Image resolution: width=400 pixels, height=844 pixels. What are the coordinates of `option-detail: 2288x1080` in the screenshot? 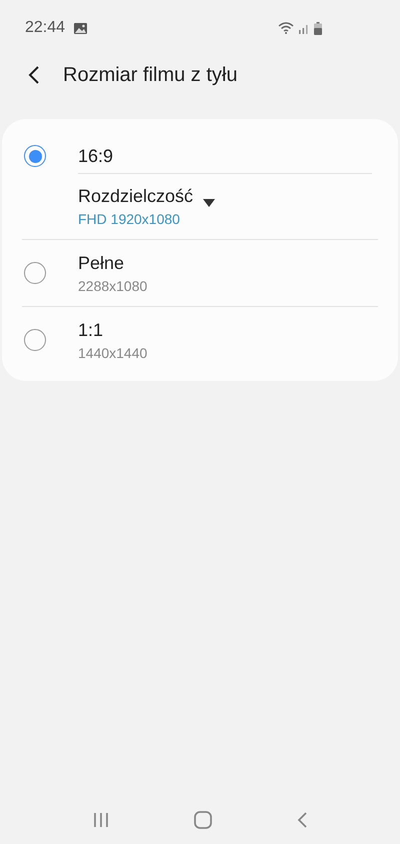 It's located at (113, 286).